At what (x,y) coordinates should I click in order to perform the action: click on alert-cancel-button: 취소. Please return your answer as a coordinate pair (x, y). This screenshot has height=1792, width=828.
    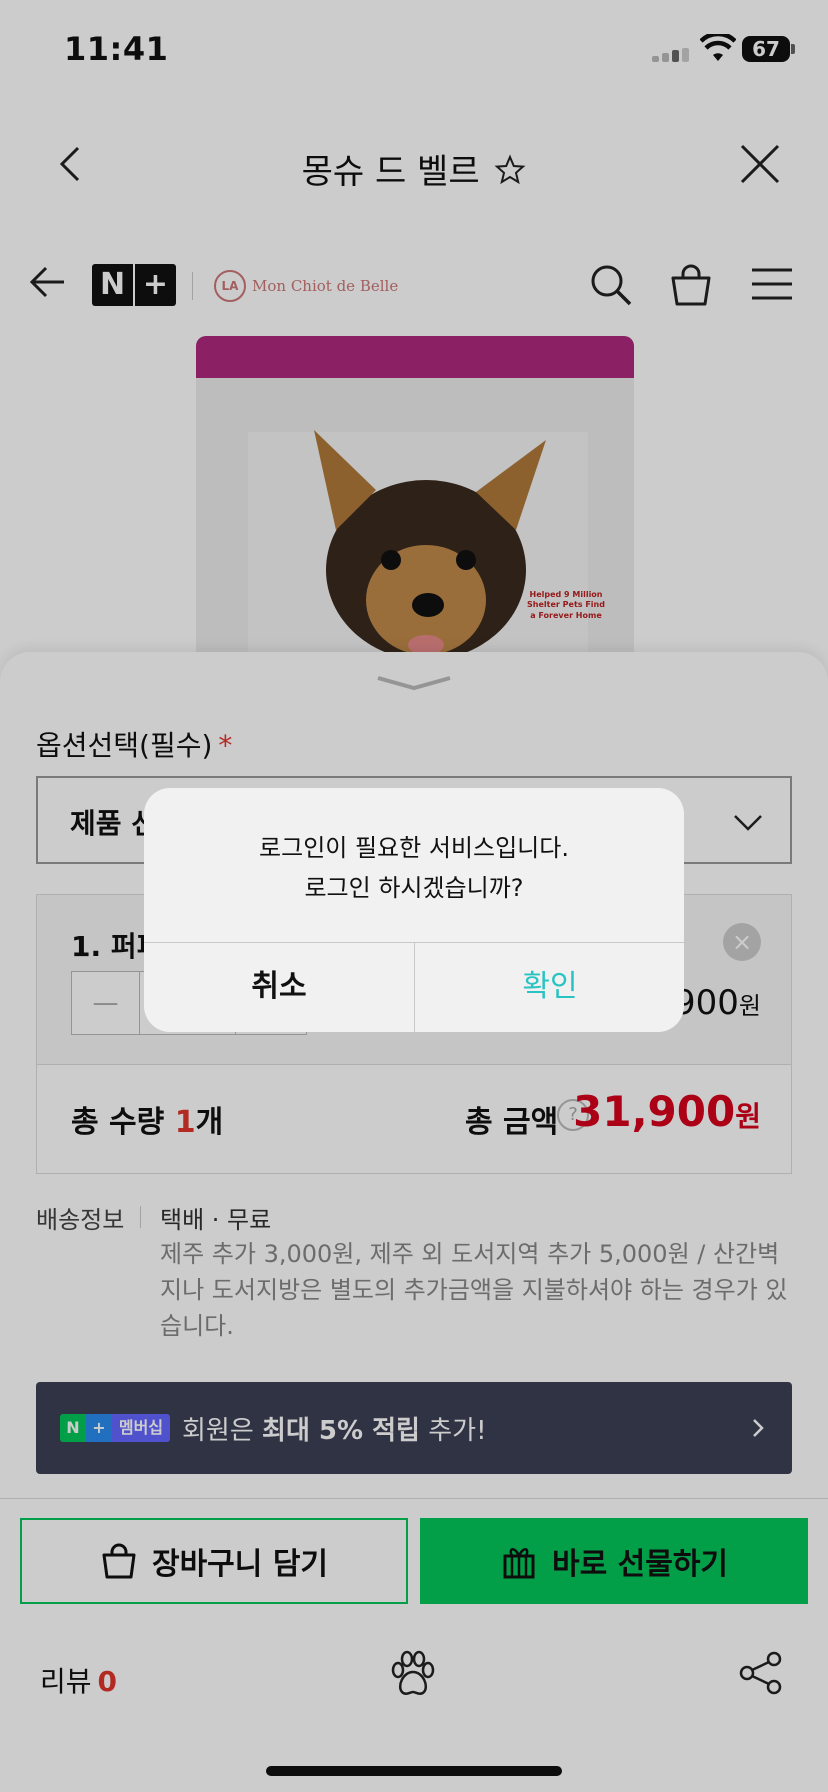
    Looking at the image, I should click on (279, 987).